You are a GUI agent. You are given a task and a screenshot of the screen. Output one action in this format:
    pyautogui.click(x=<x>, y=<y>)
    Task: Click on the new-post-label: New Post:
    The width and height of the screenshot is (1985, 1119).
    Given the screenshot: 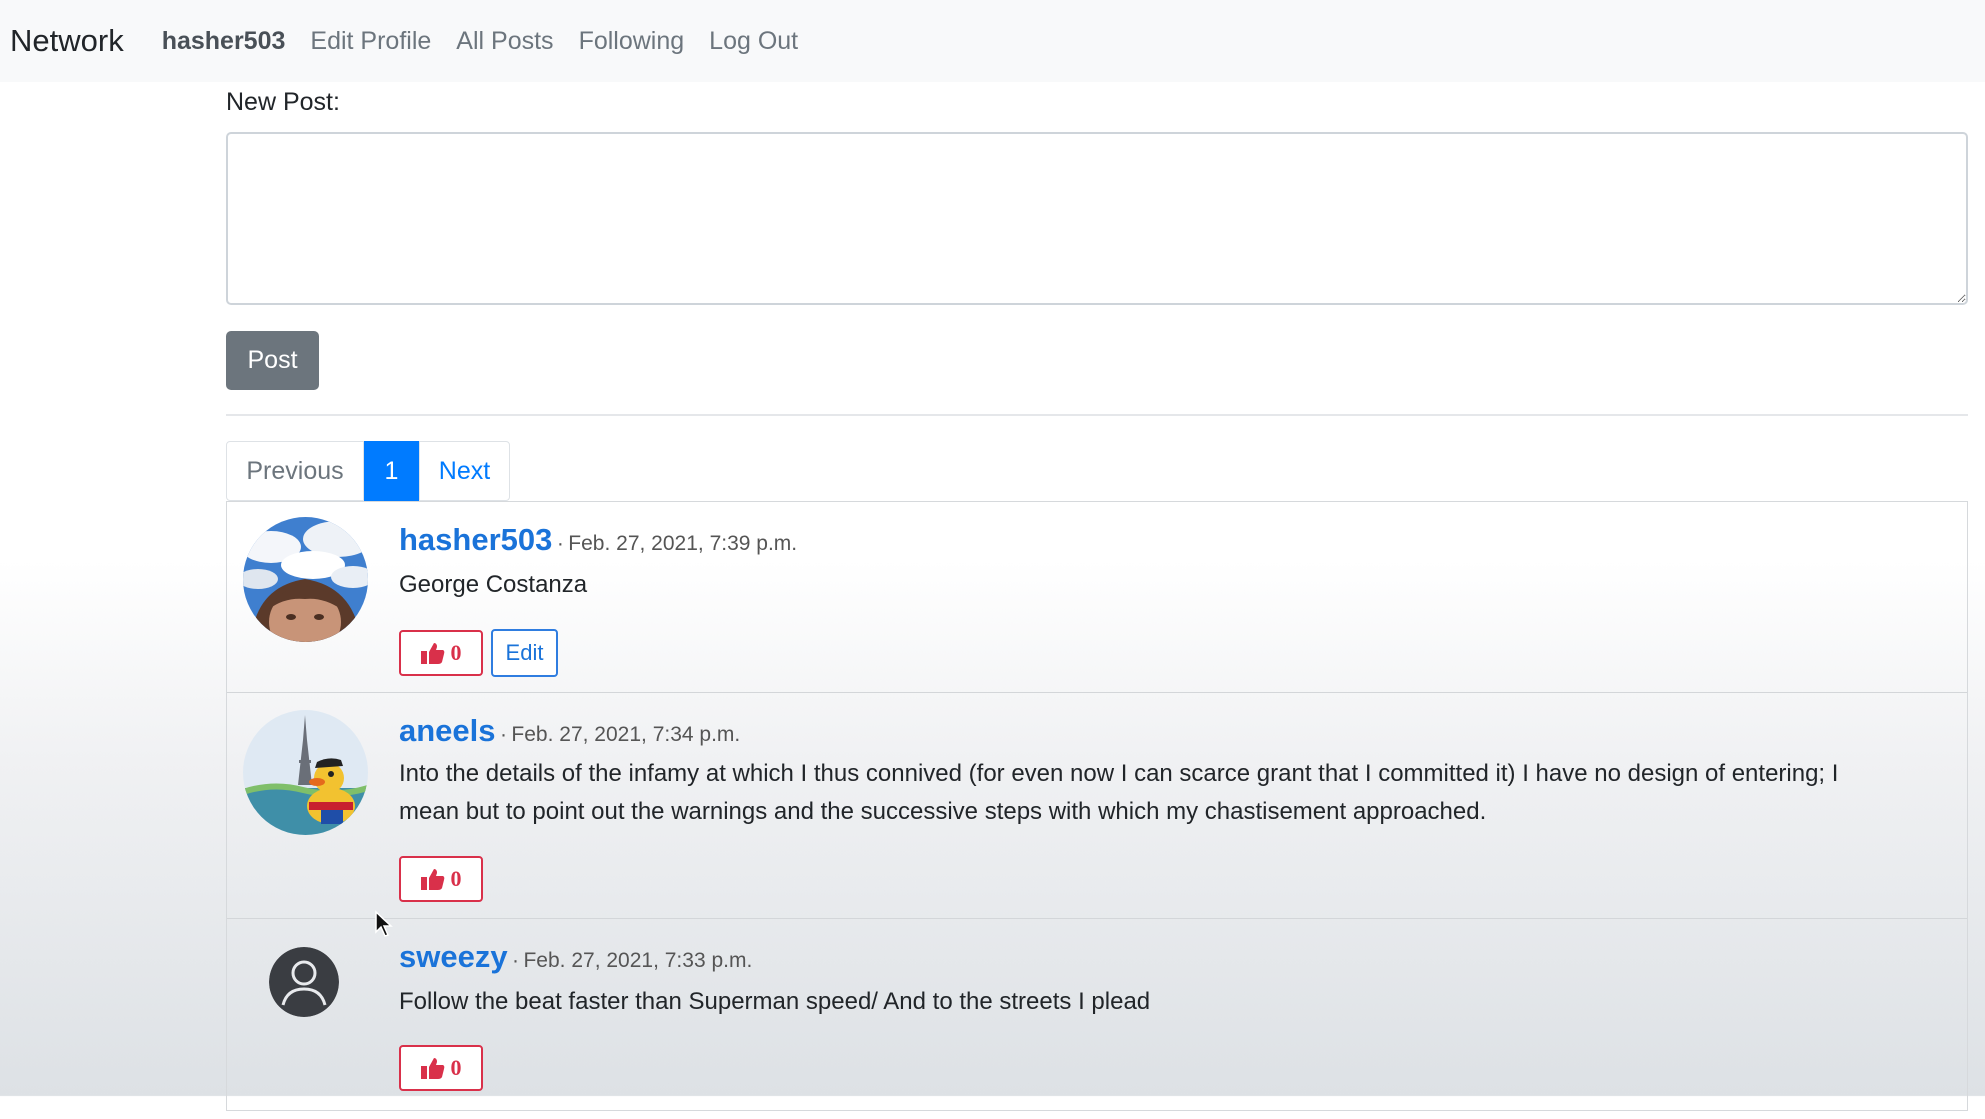 What is the action you would take?
    pyautogui.click(x=283, y=102)
    